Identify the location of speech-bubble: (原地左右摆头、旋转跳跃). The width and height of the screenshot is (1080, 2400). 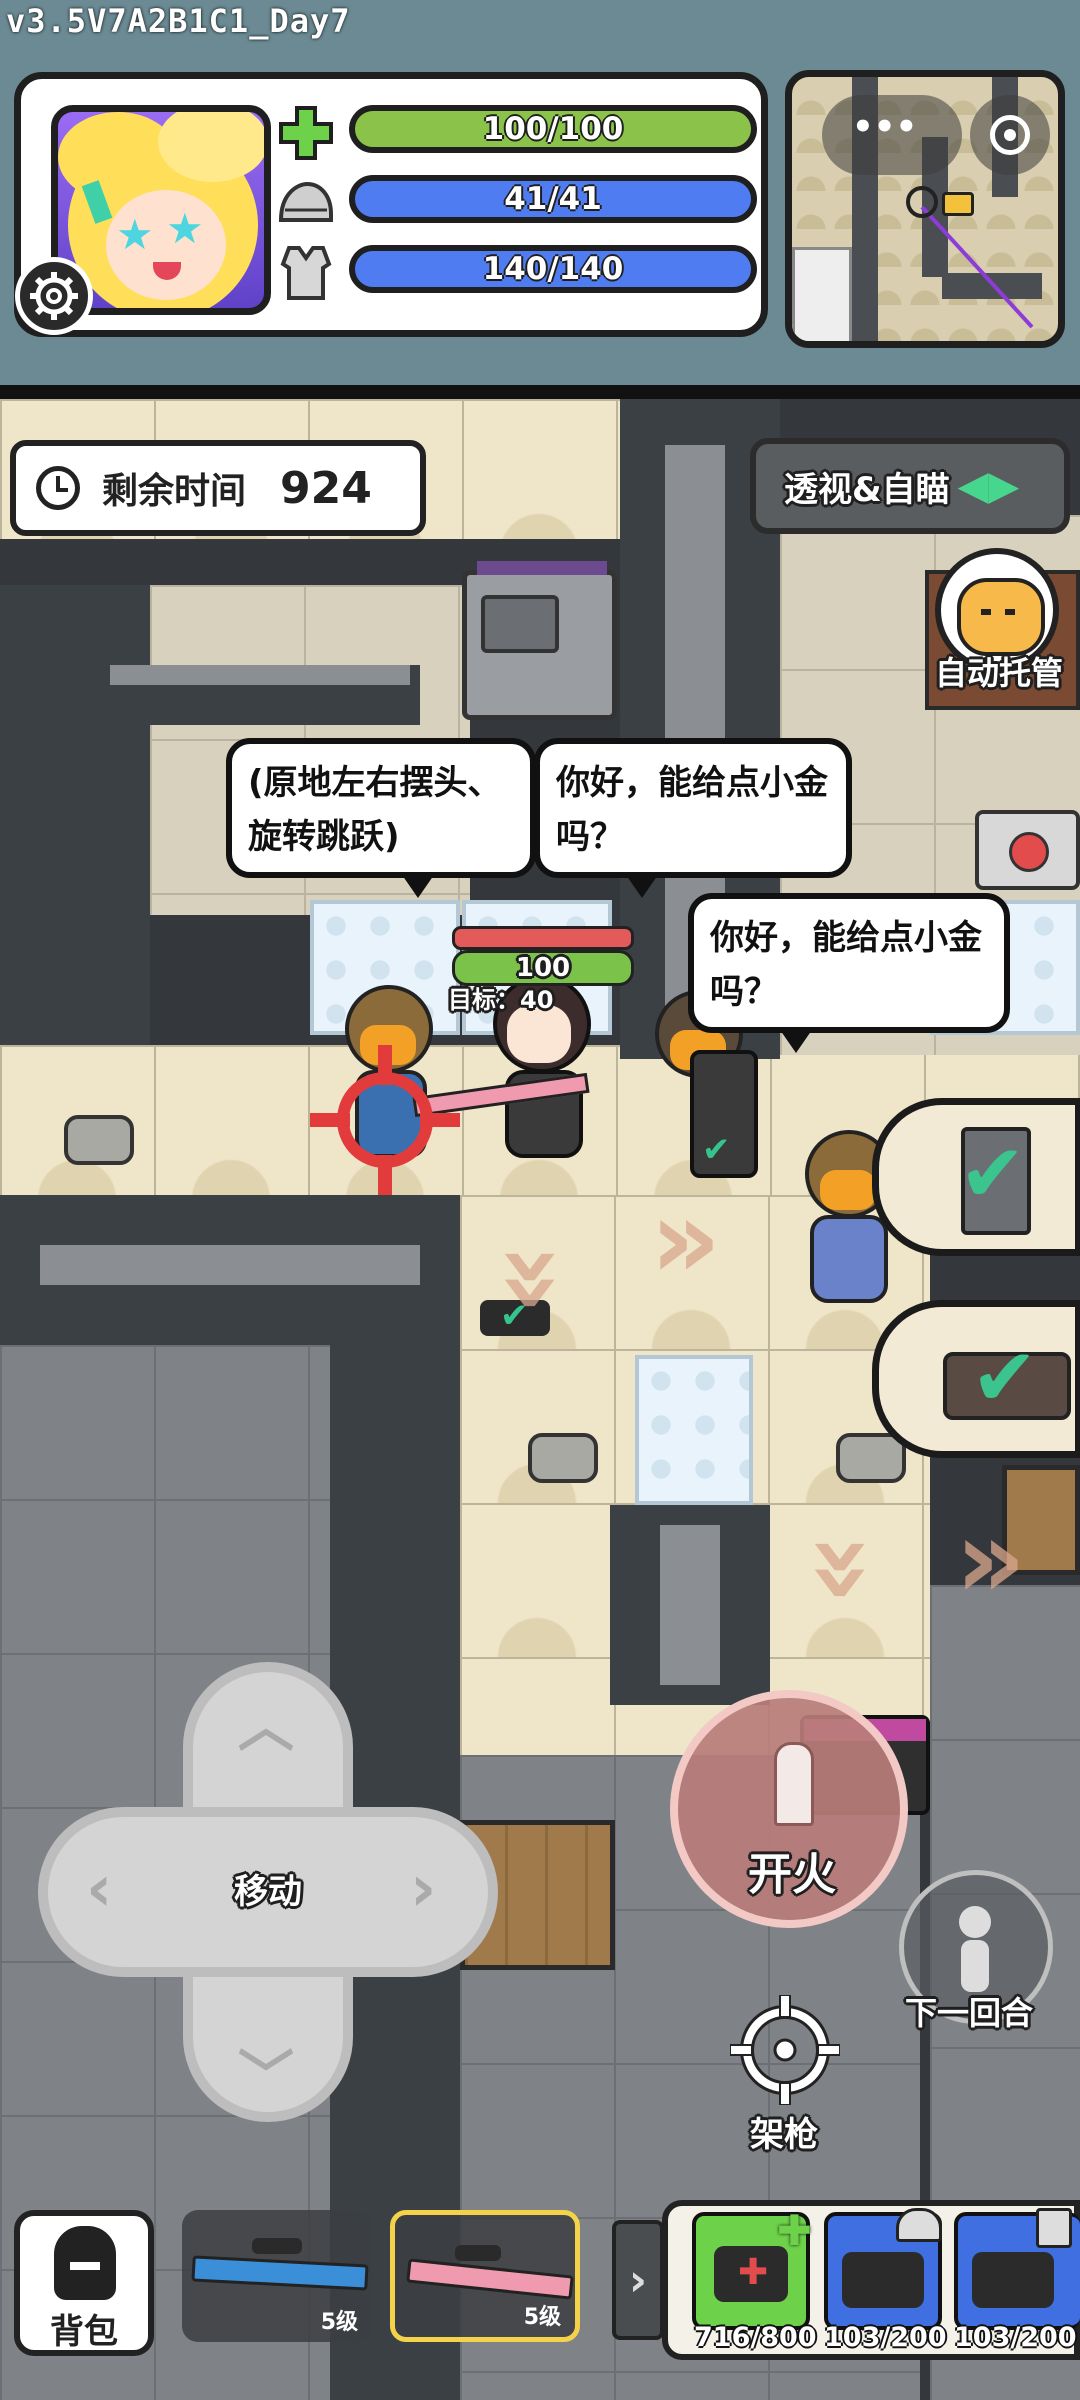
(381, 818).